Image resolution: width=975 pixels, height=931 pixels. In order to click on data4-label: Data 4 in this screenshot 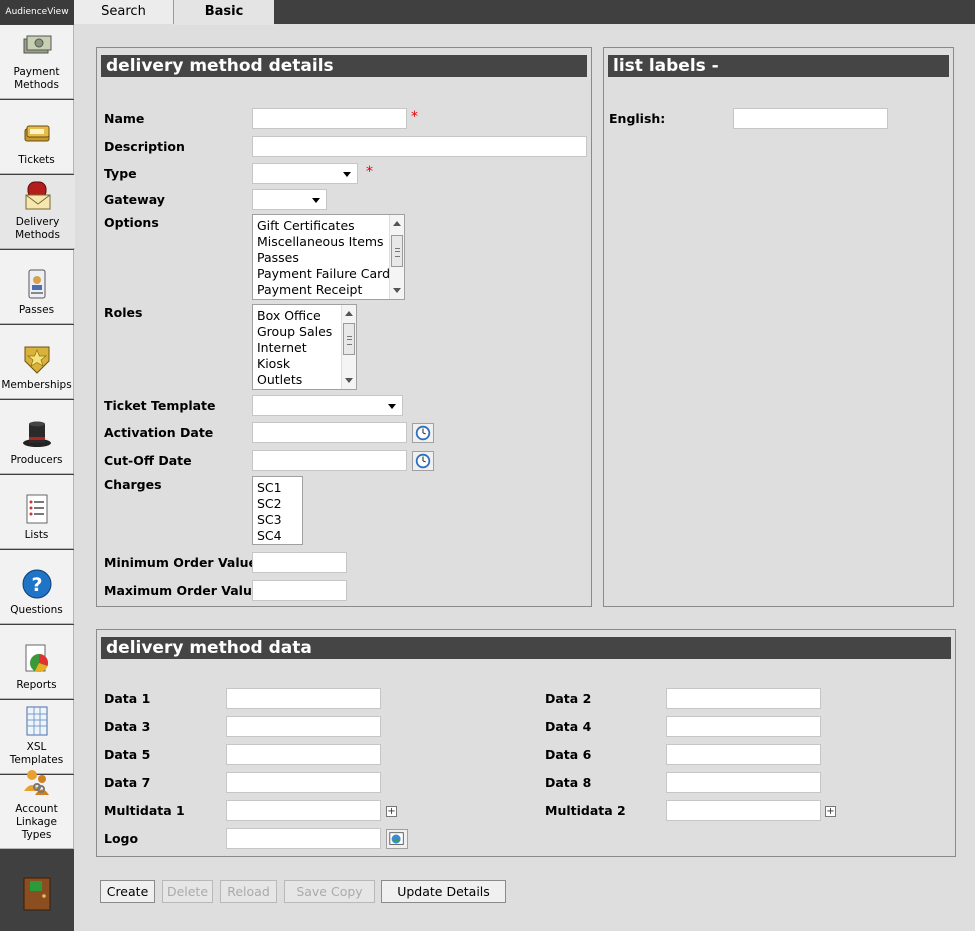, I will do `click(568, 726)`.